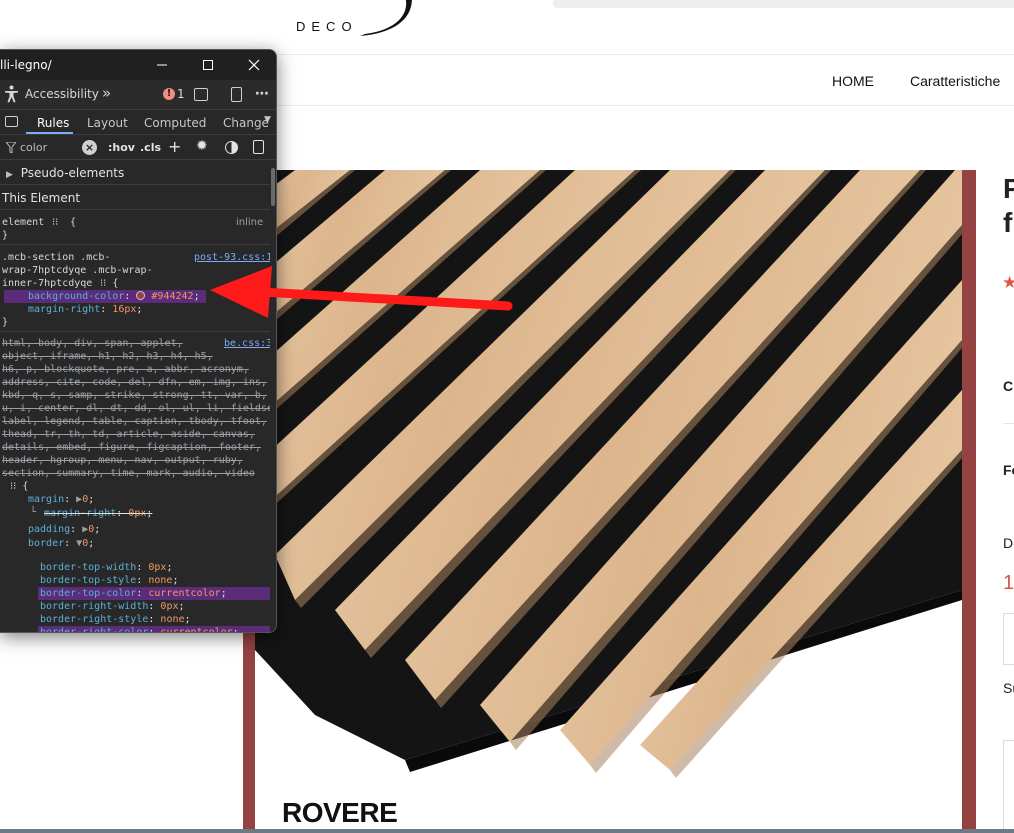 This screenshot has width=1014, height=833. I want to click on rule-selector: element, so click(23, 222).